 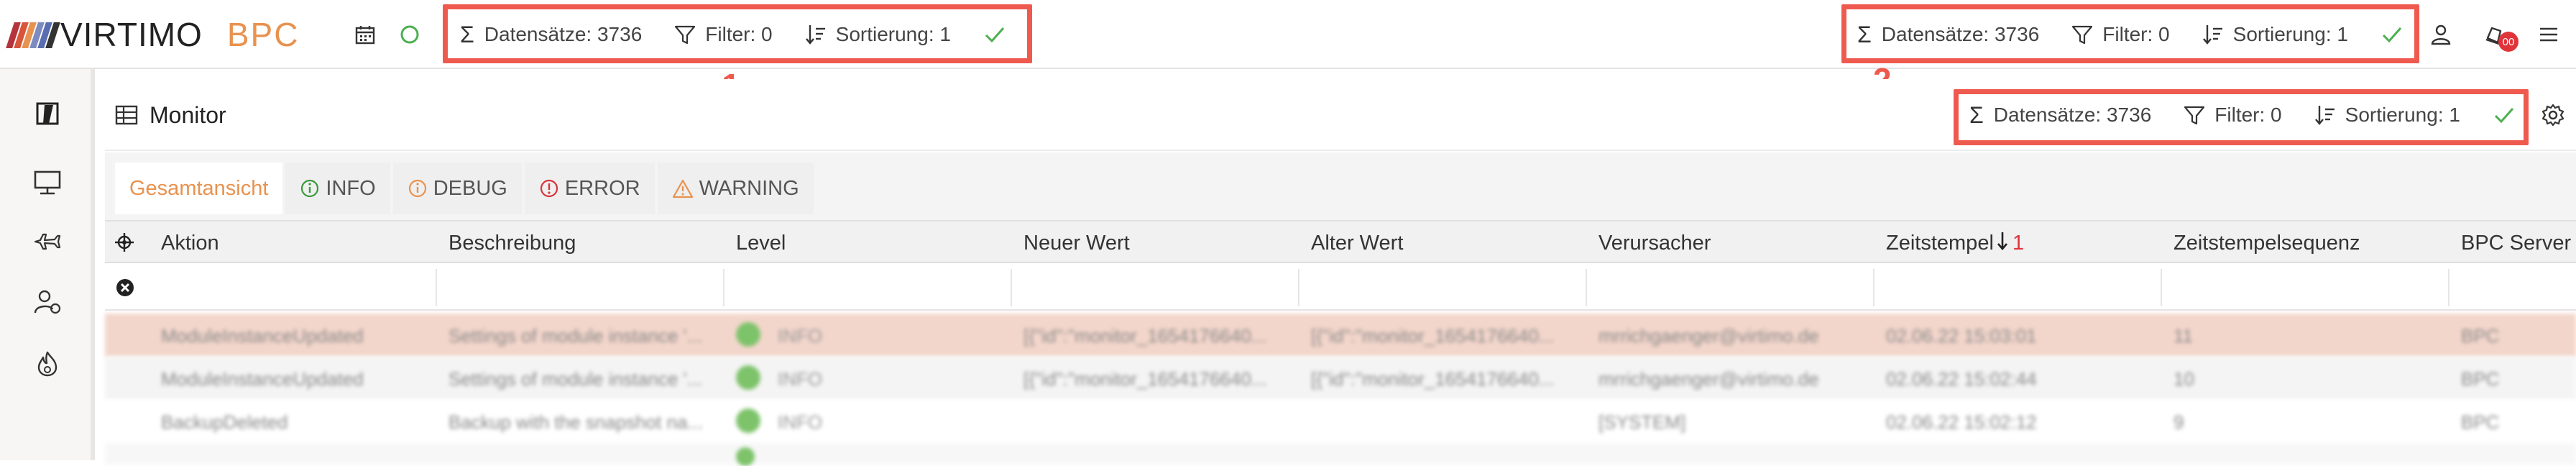 I want to click on panel-title: Monitor, so click(x=188, y=115).